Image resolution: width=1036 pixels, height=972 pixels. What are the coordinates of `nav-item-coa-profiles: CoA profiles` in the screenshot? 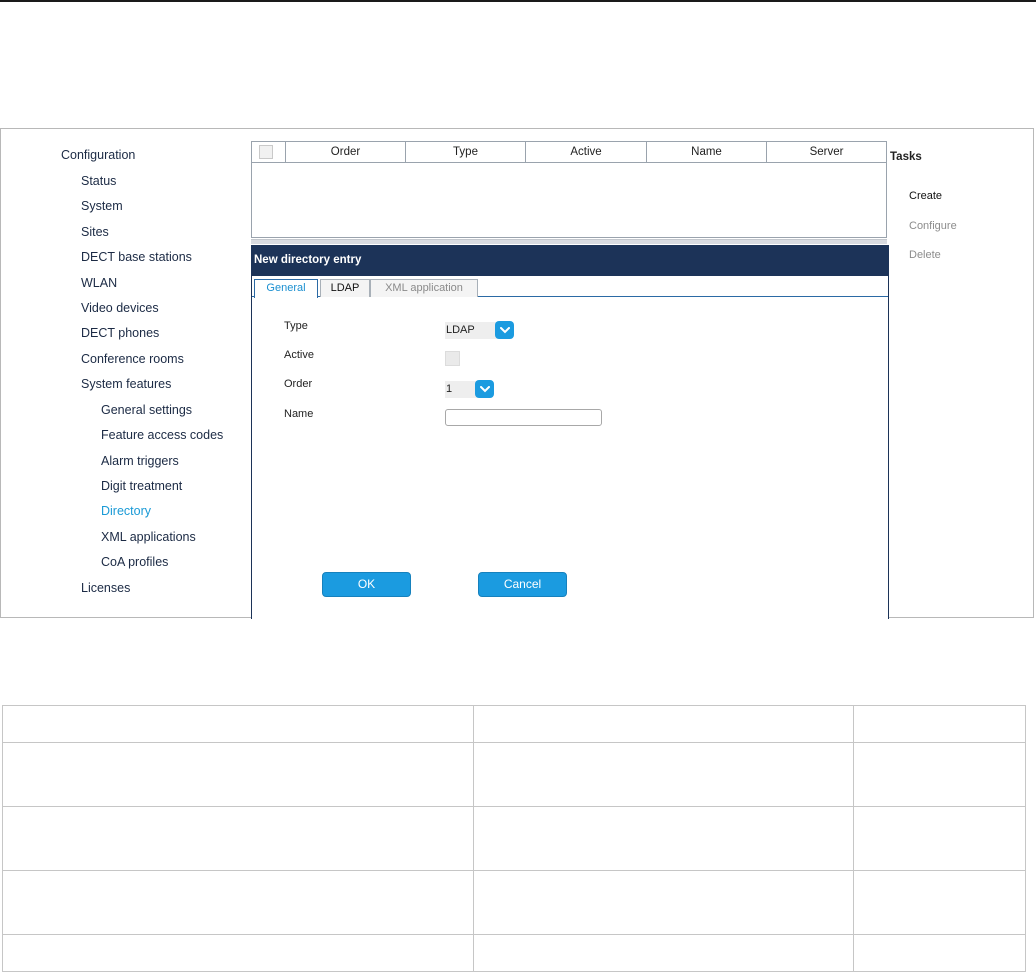 It's located at (134, 562).